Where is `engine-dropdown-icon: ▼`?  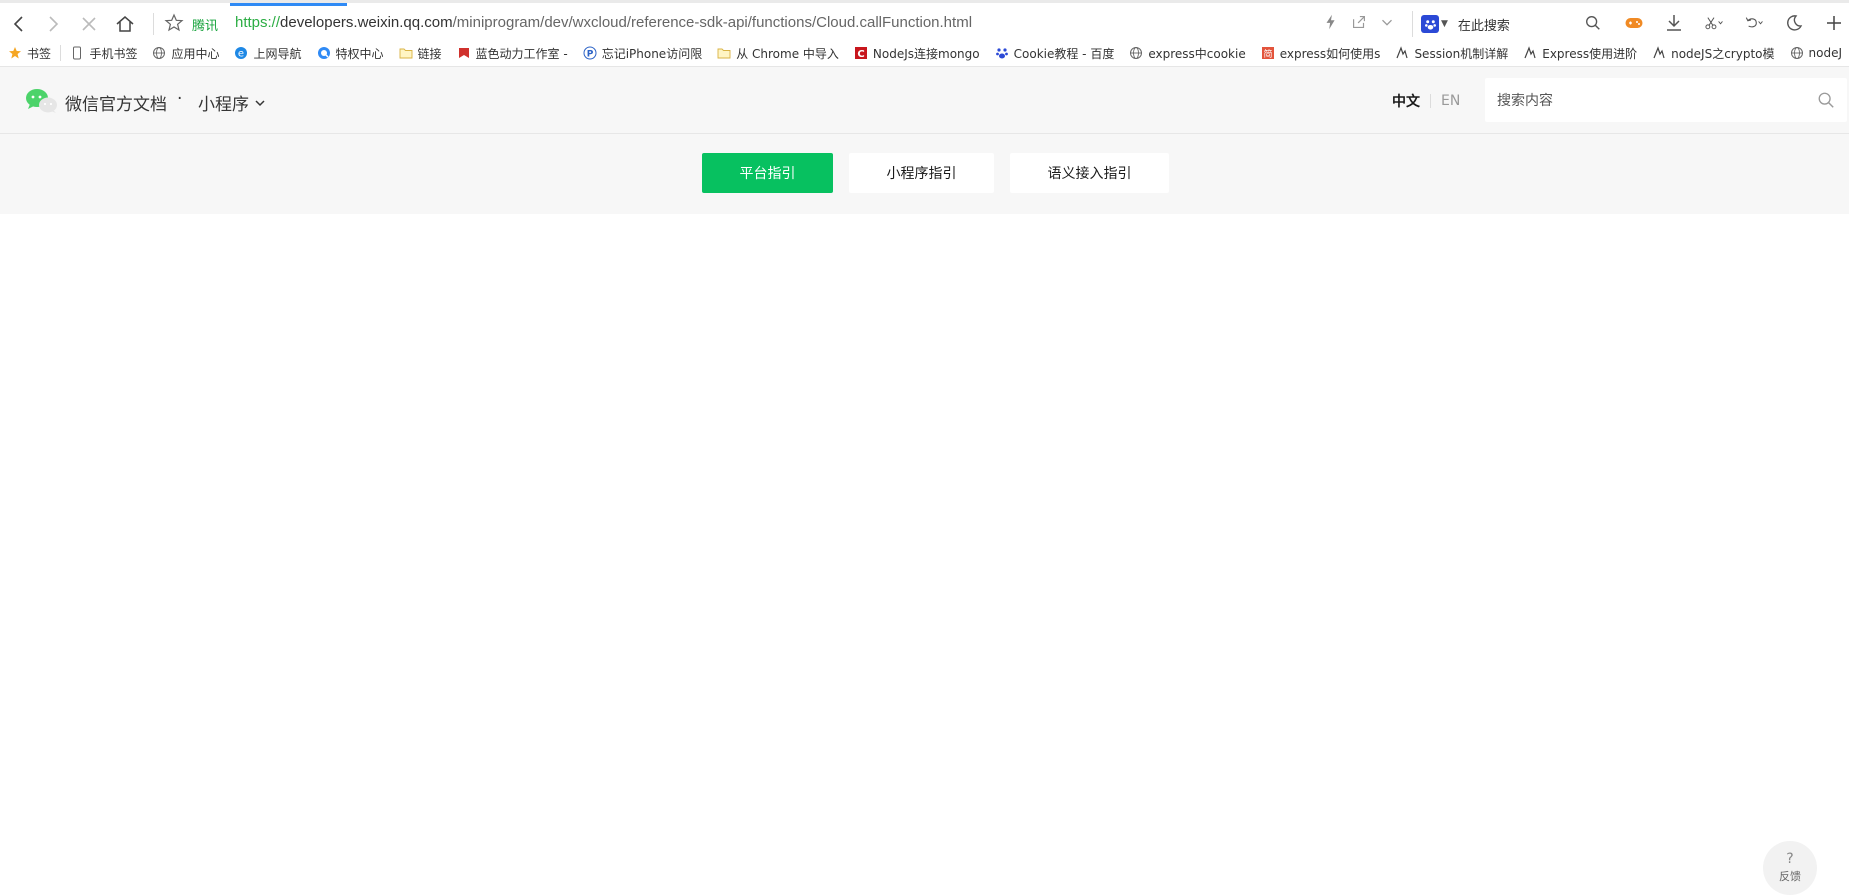
engine-dropdown-icon: ▼ is located at coordinates (1444, 24).